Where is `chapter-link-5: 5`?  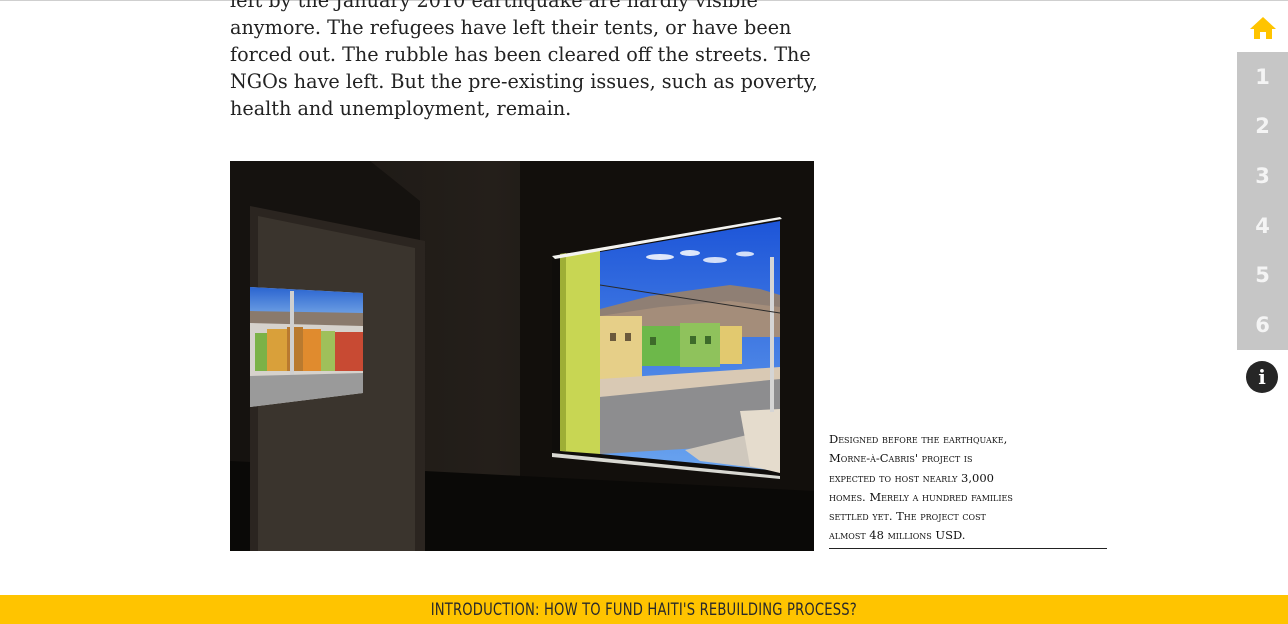 chapter-link-5: 5 is located at coordinates (1262, 275).